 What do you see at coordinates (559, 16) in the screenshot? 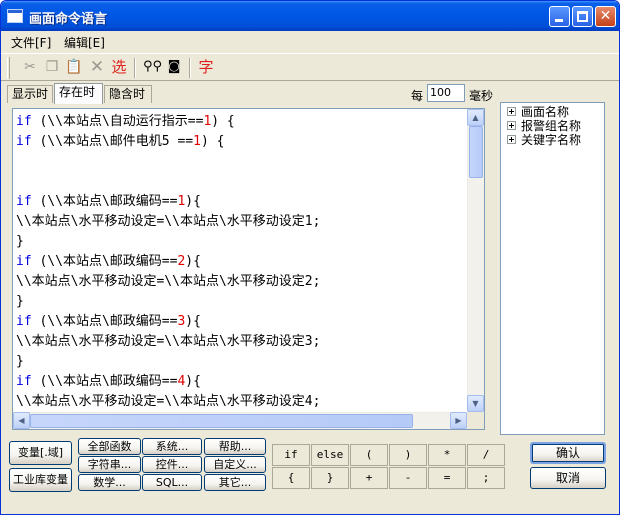
I see `minimize-button` at bounding box center [559, 16].